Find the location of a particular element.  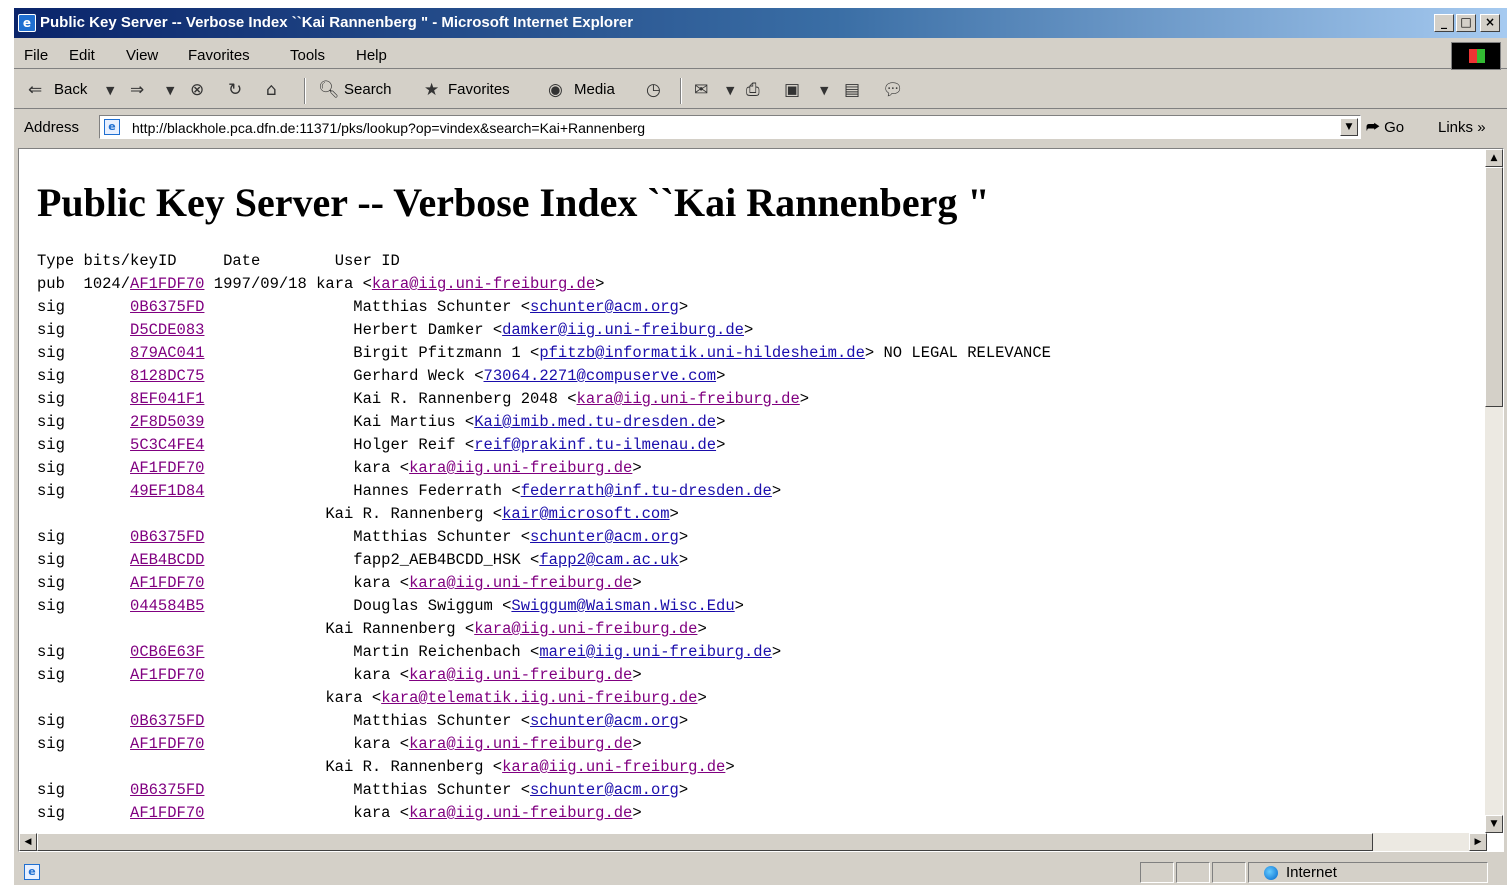

media-button: Media is located at coordinates (594, 89).